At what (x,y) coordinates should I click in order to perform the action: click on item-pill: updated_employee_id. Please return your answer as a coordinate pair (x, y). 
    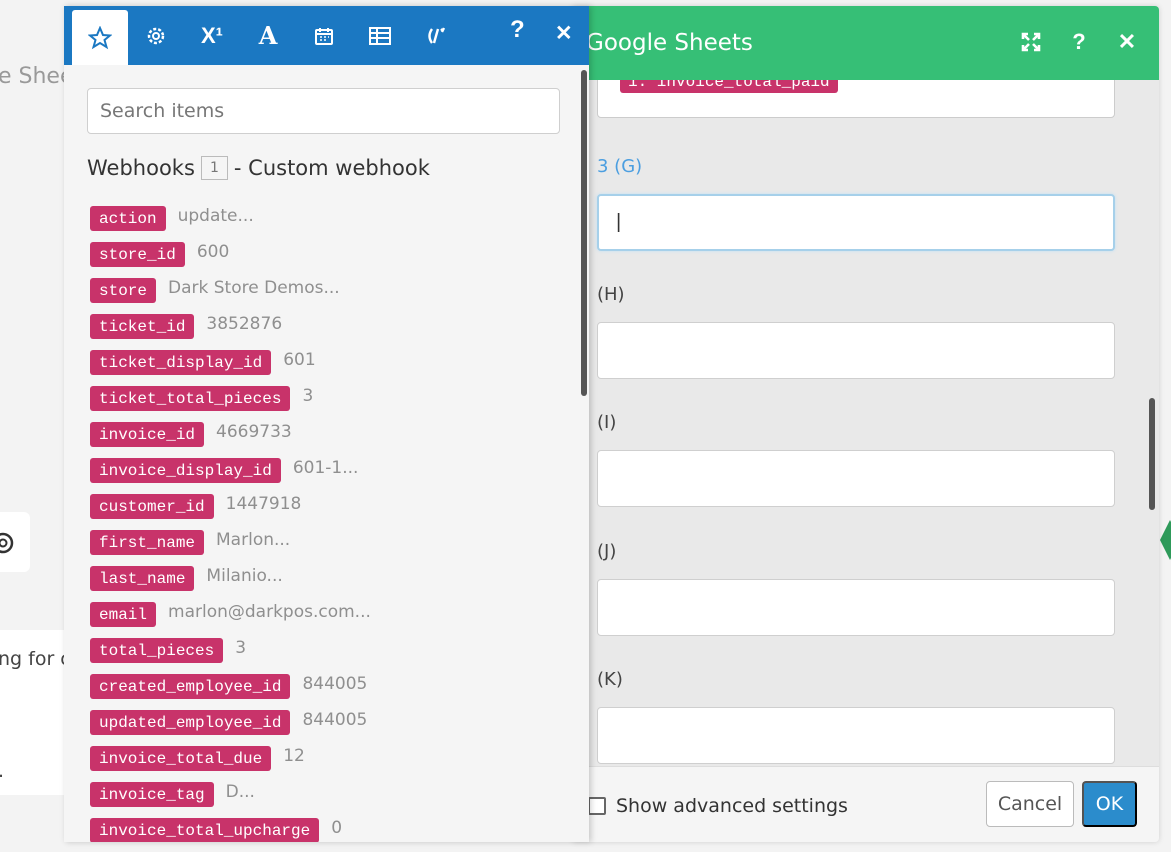
    Looking at the image, I should click on (190, 722).